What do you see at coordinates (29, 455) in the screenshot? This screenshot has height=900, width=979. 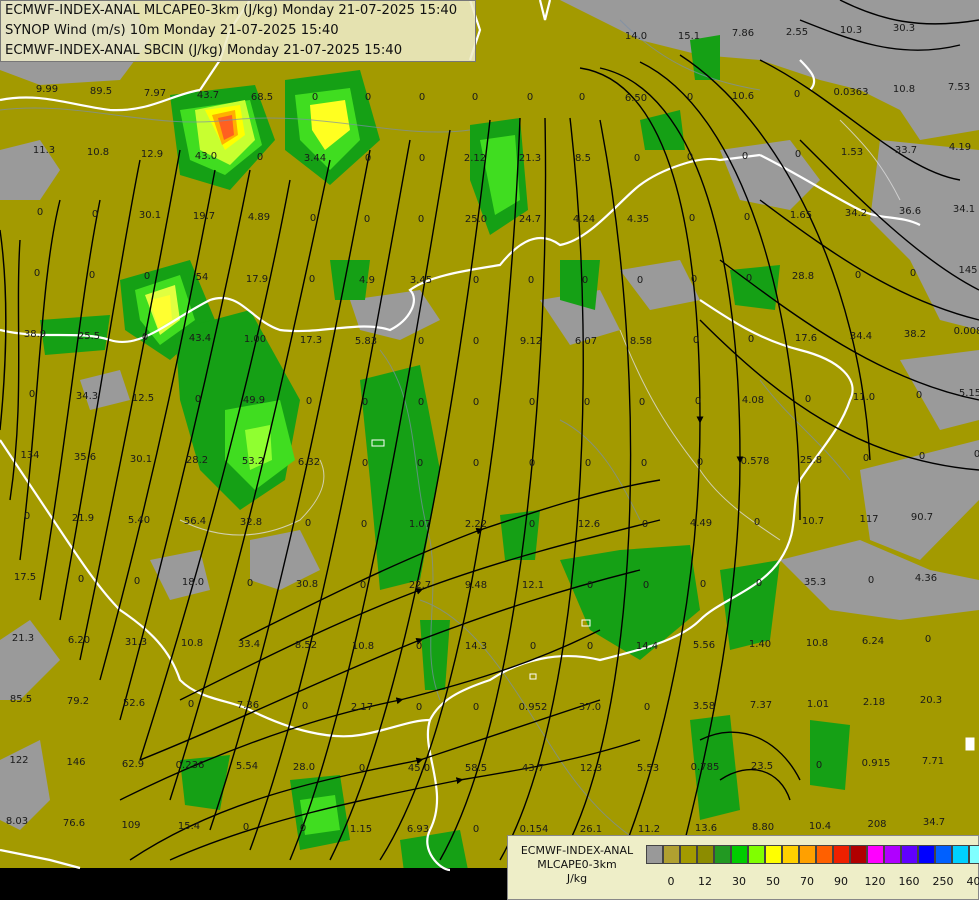 I see `cape-value-label: 134` at bounding box center [29, 455].